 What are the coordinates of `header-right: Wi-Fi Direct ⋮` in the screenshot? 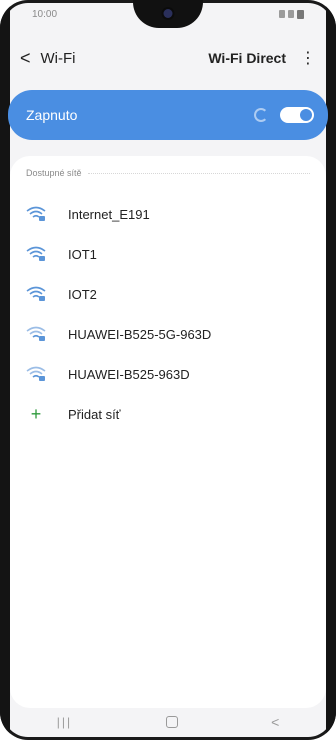 It's located at (262, 58).